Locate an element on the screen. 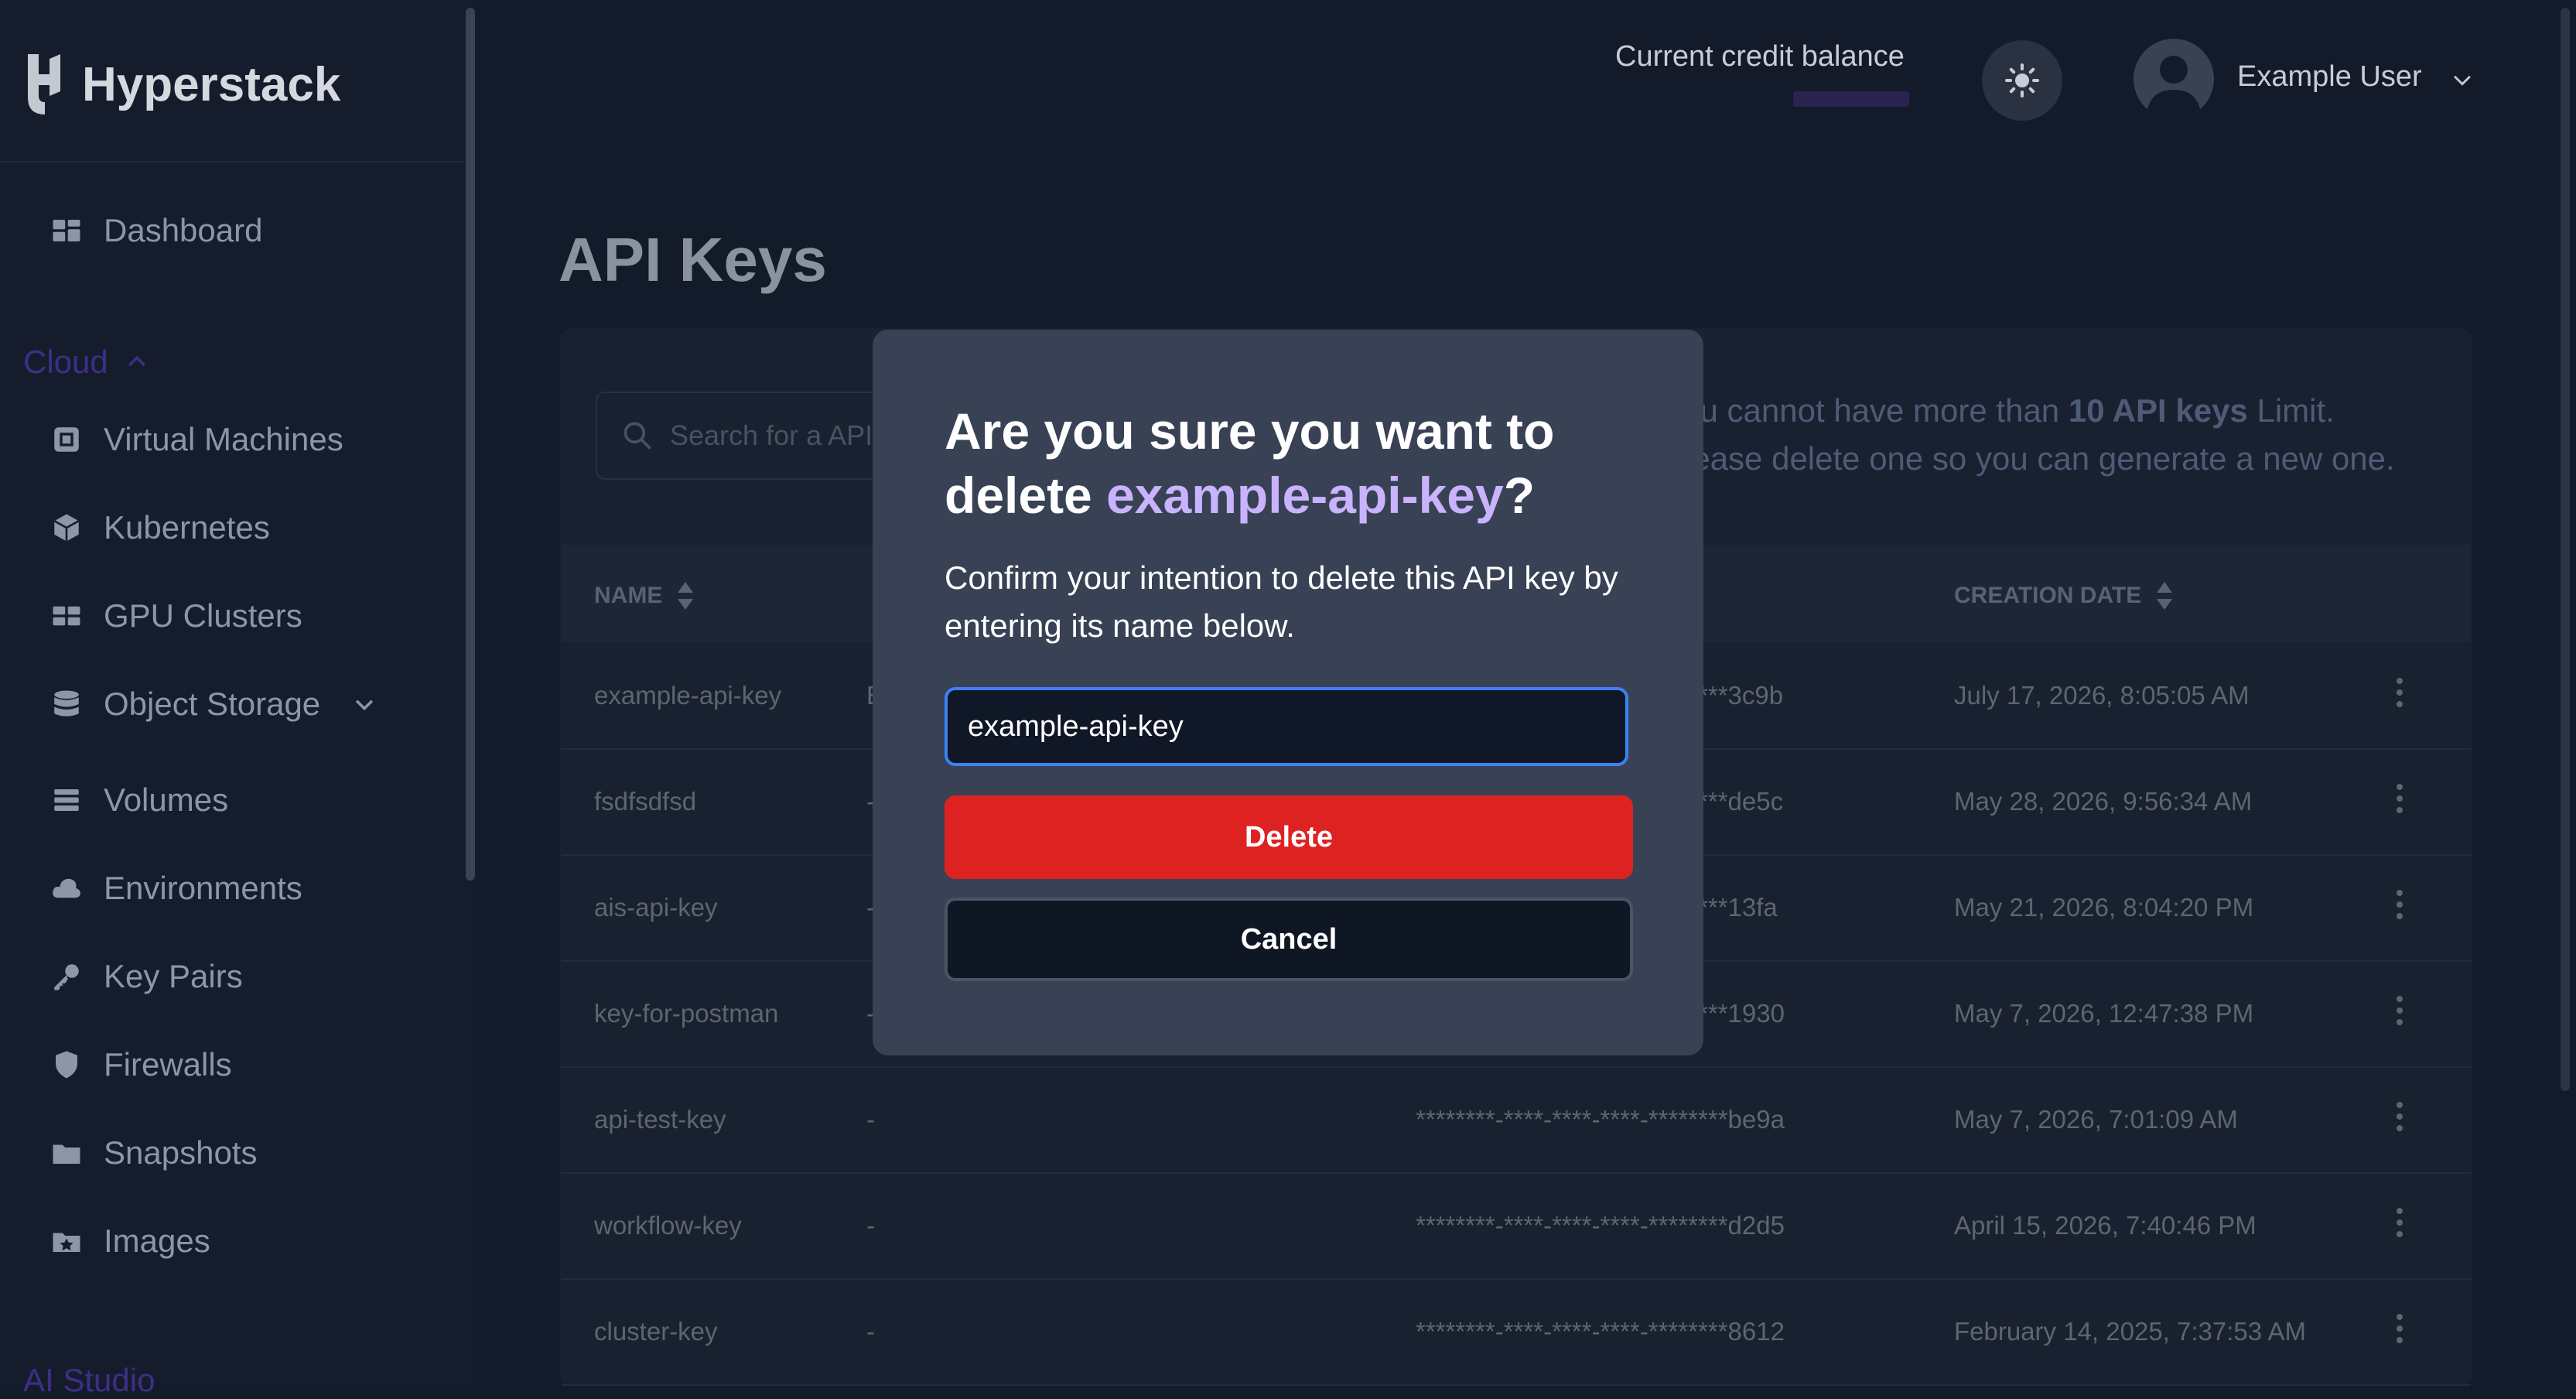  delete-button: Delete is located at coordinates (1289, 837).